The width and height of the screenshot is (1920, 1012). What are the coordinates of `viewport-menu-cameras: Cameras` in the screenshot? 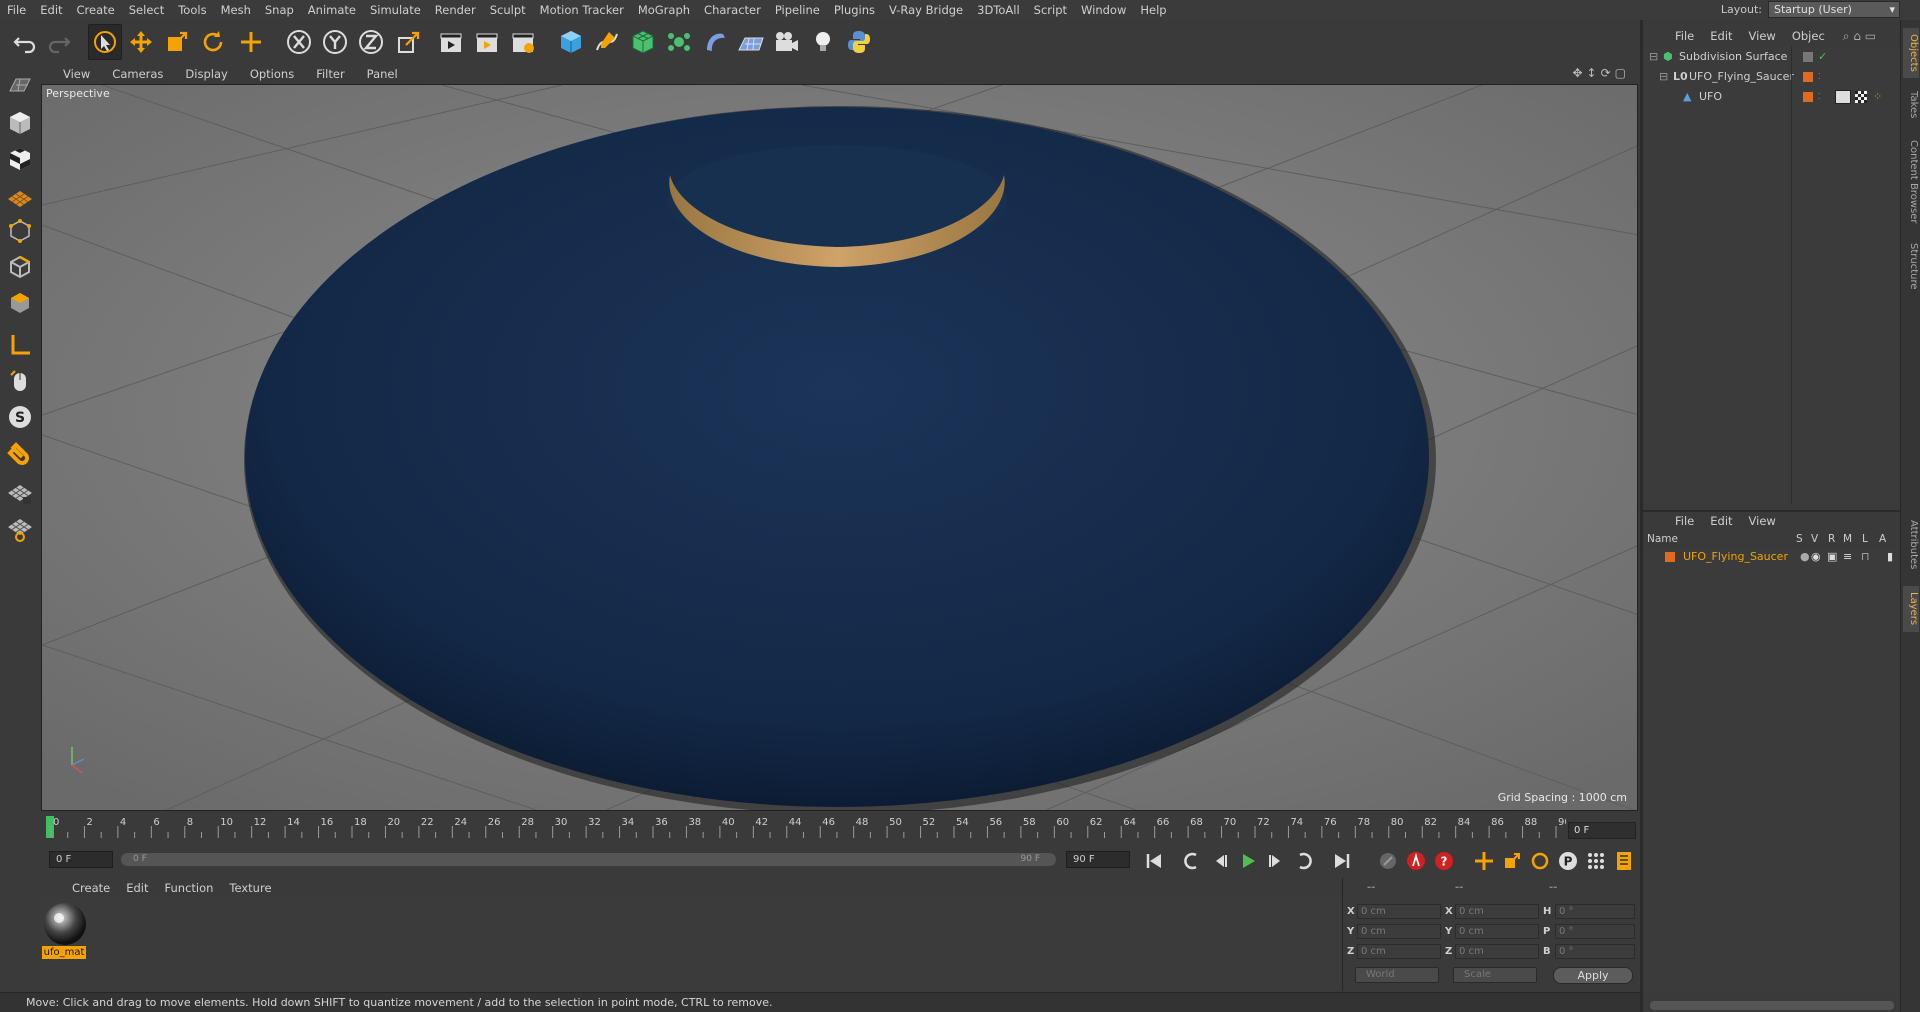 It's located at (137, 74).